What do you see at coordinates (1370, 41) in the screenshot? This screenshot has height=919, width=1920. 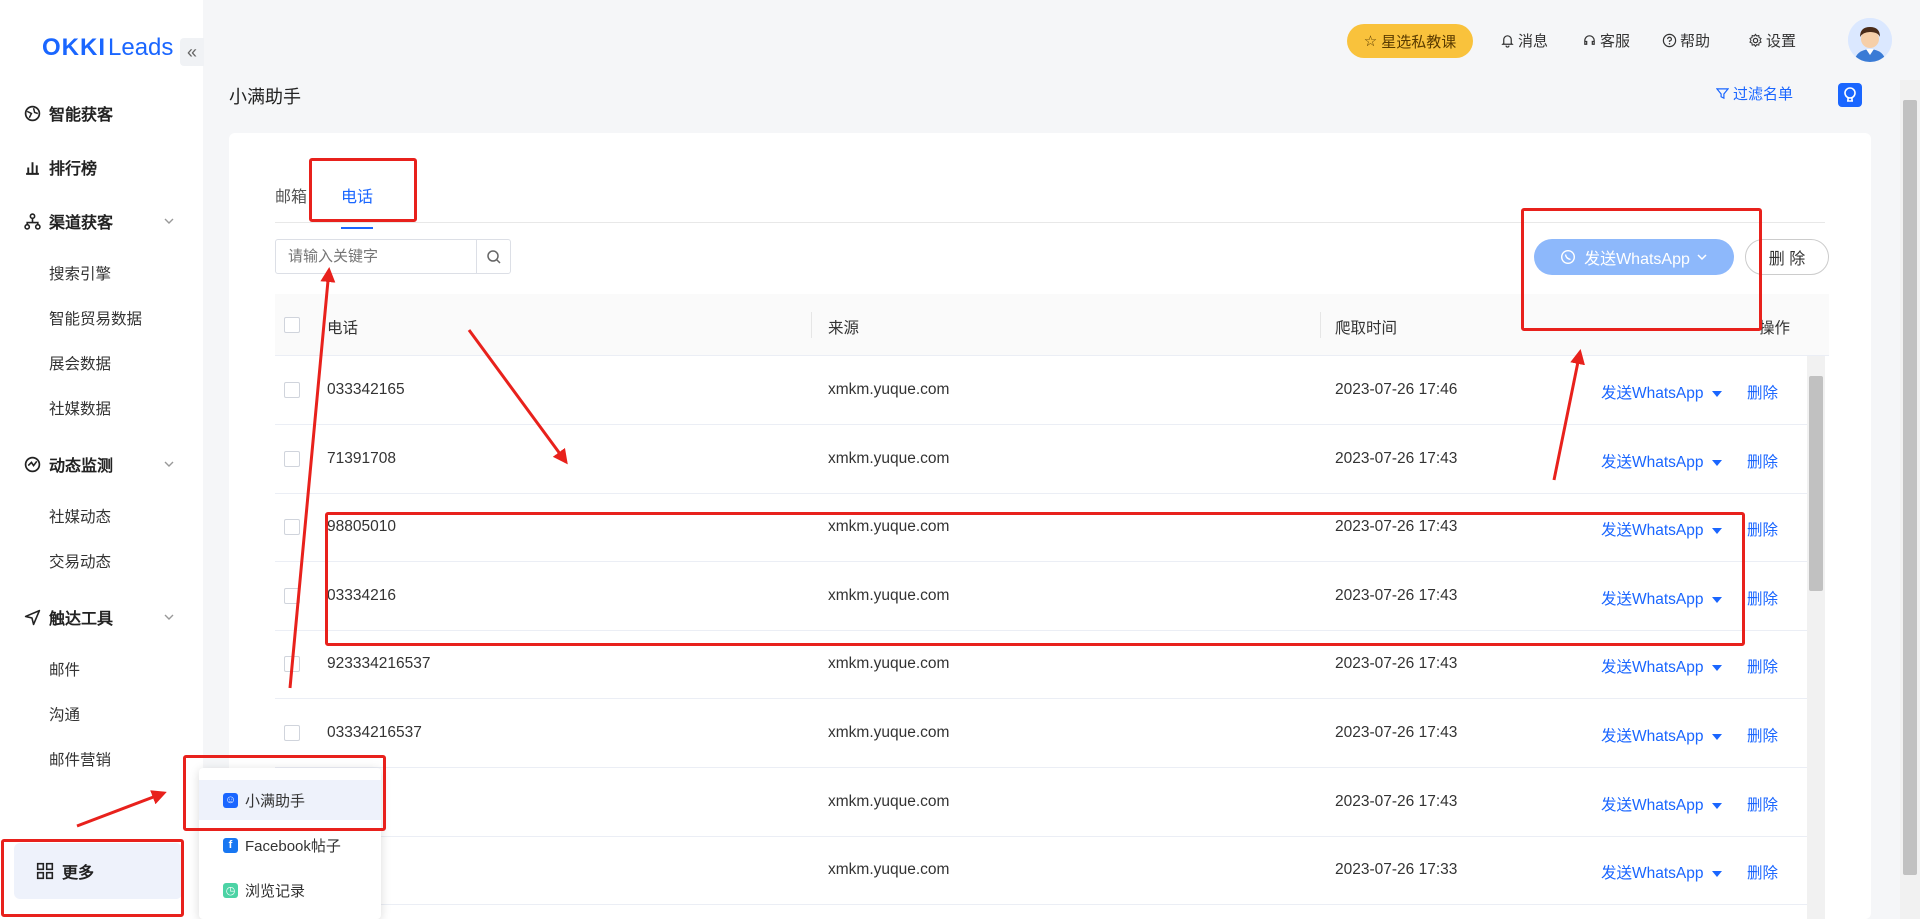 I see `star-icon: ☆` at bounding box center [1370, 41].